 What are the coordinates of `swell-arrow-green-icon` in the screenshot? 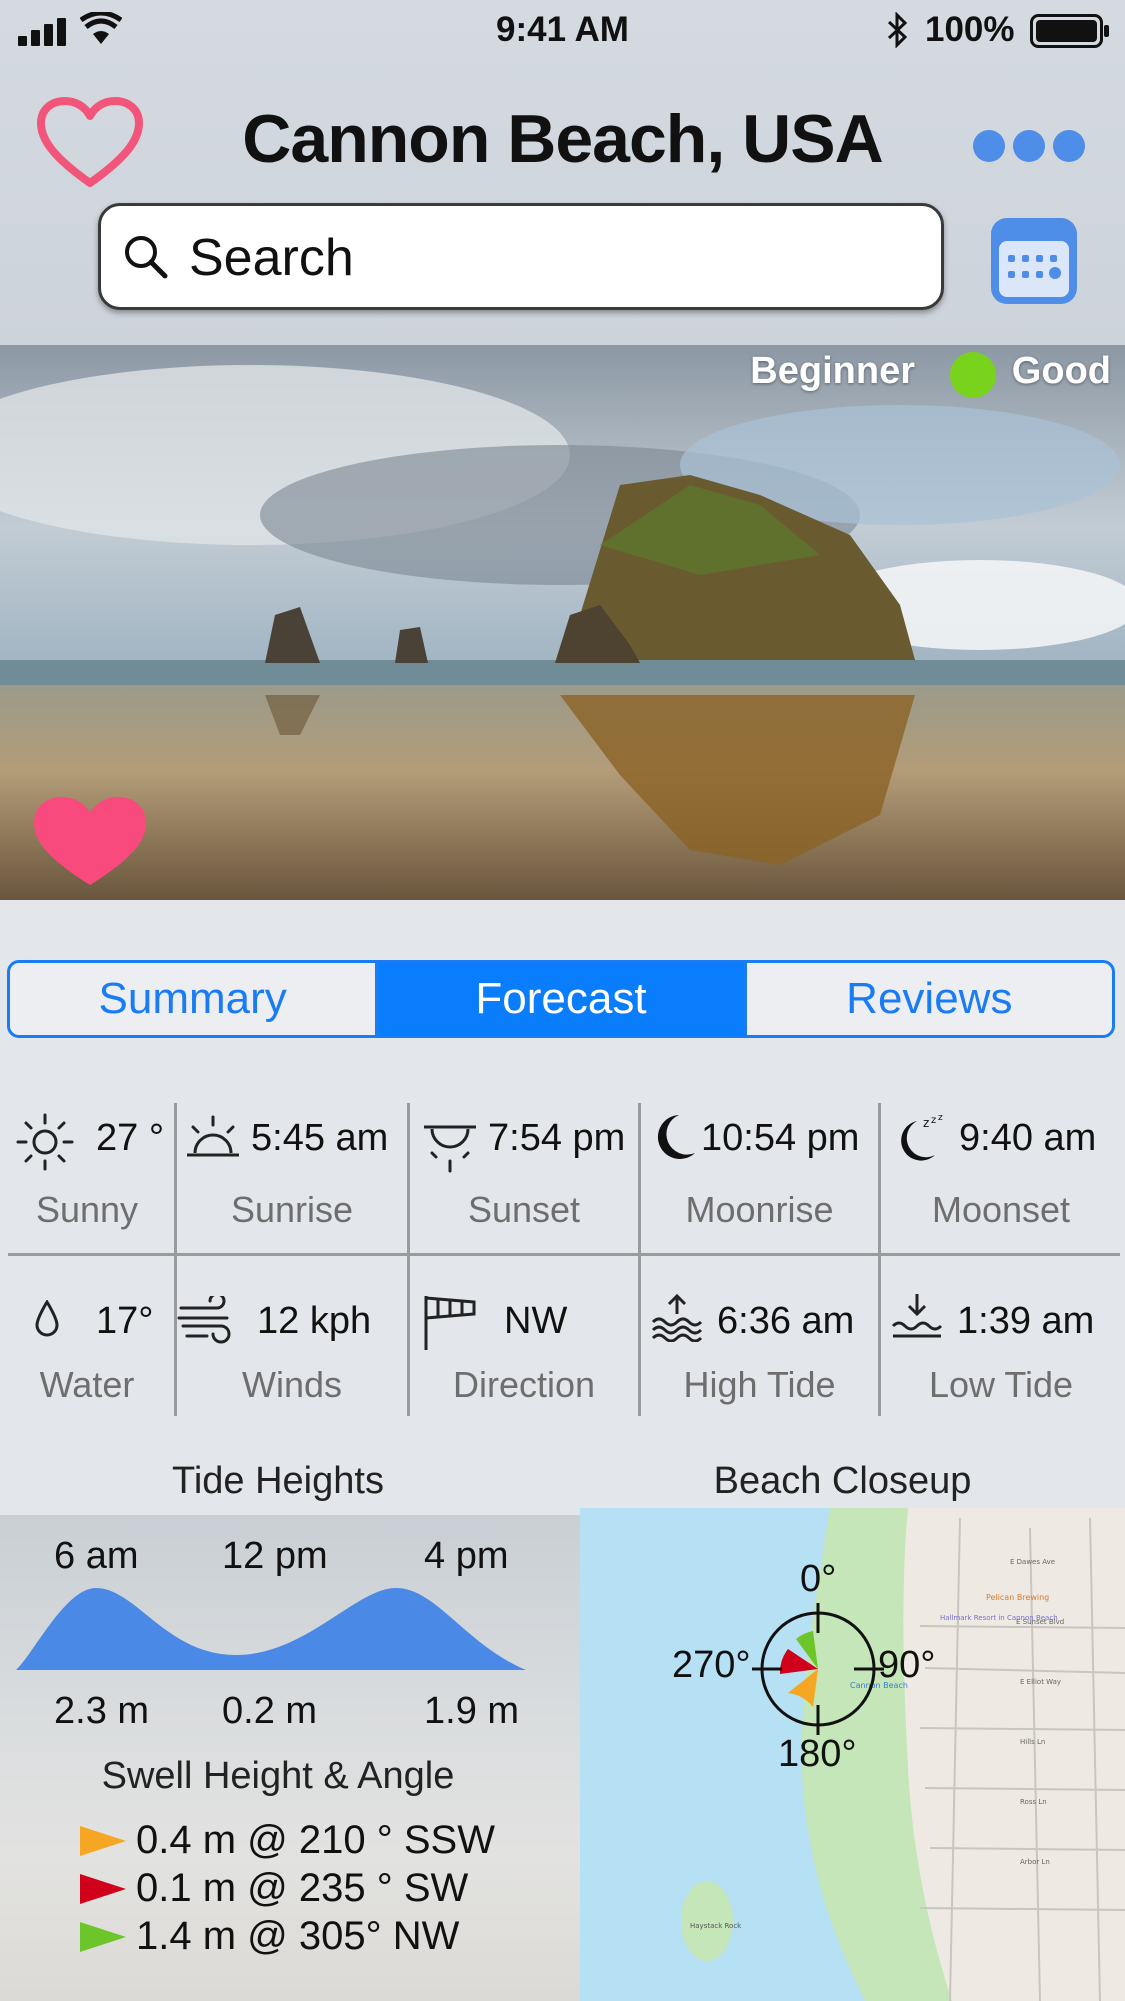 It's located at (103, 1936).